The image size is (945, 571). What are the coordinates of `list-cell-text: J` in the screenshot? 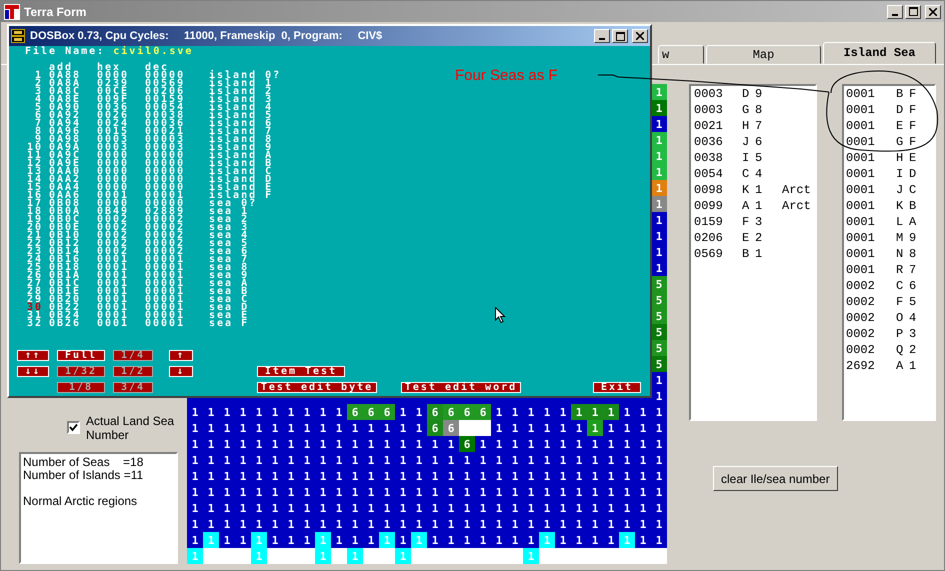 It's located at (900, 190).